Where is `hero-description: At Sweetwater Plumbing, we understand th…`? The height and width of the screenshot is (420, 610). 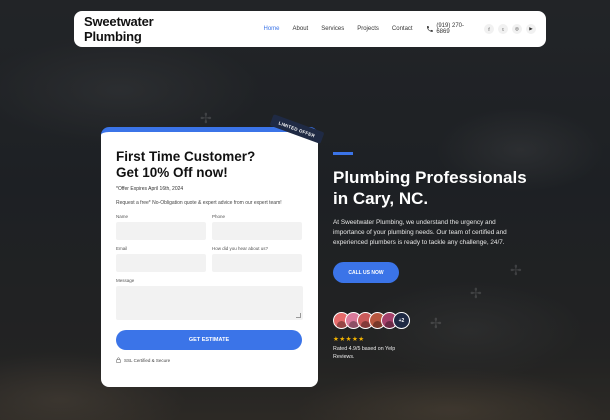
hero-description: At Sweetwater Plumbing, we understand th… is located at coordinates (420, 232).